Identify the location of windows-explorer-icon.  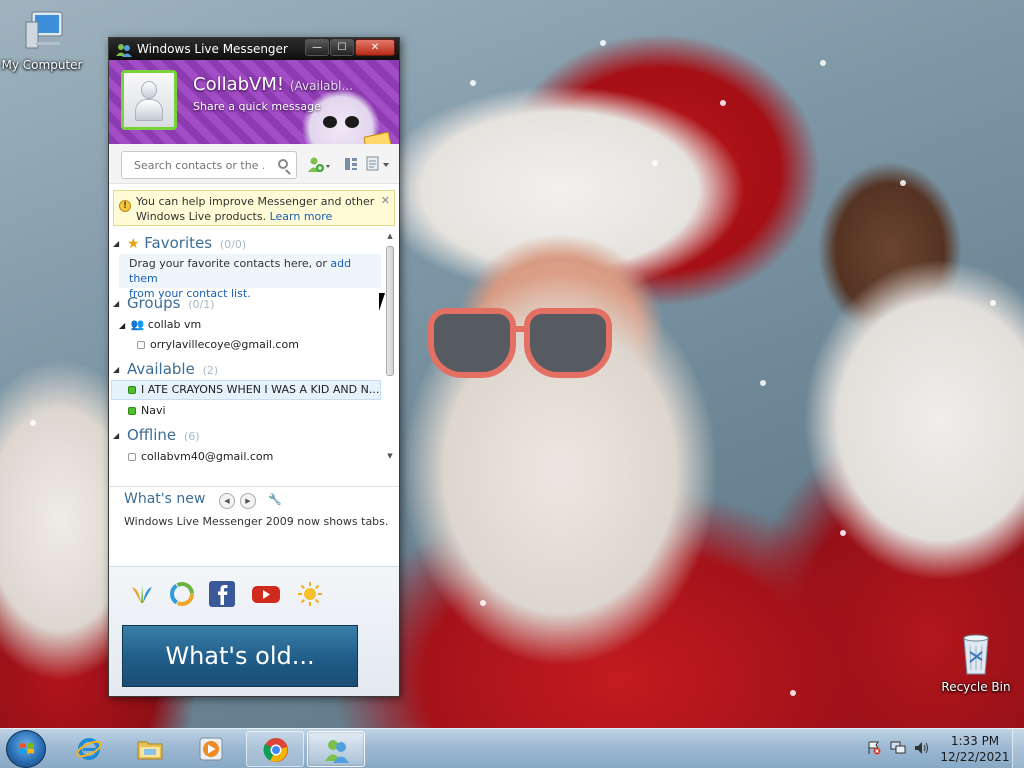
(150, 750).